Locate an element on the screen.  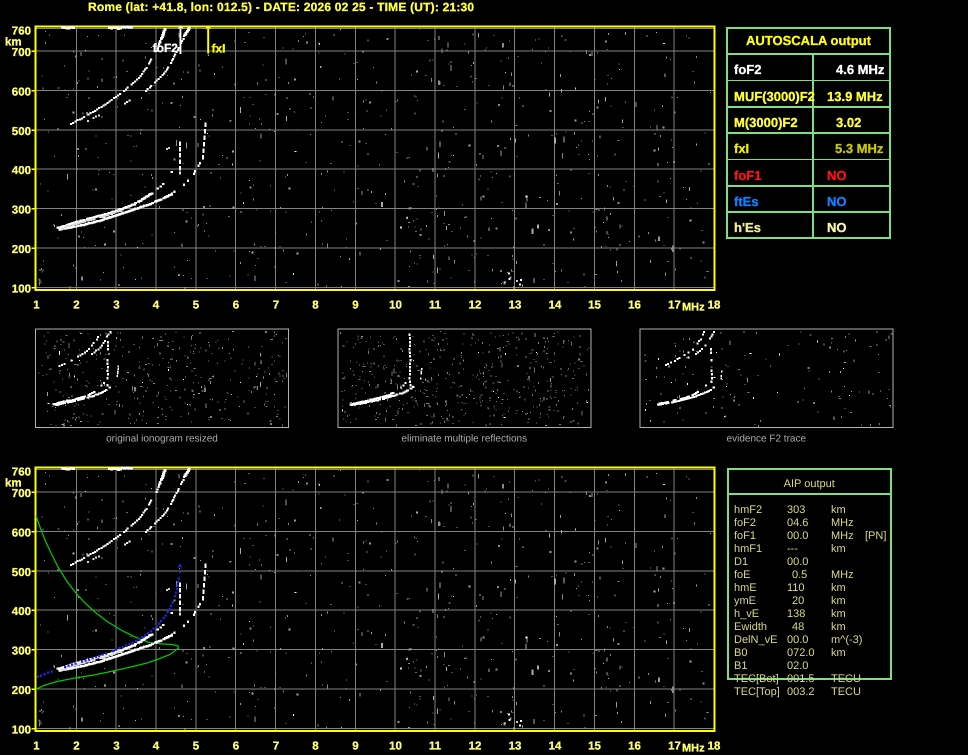
svg-text: 200 is located at coordinates (21, 250).